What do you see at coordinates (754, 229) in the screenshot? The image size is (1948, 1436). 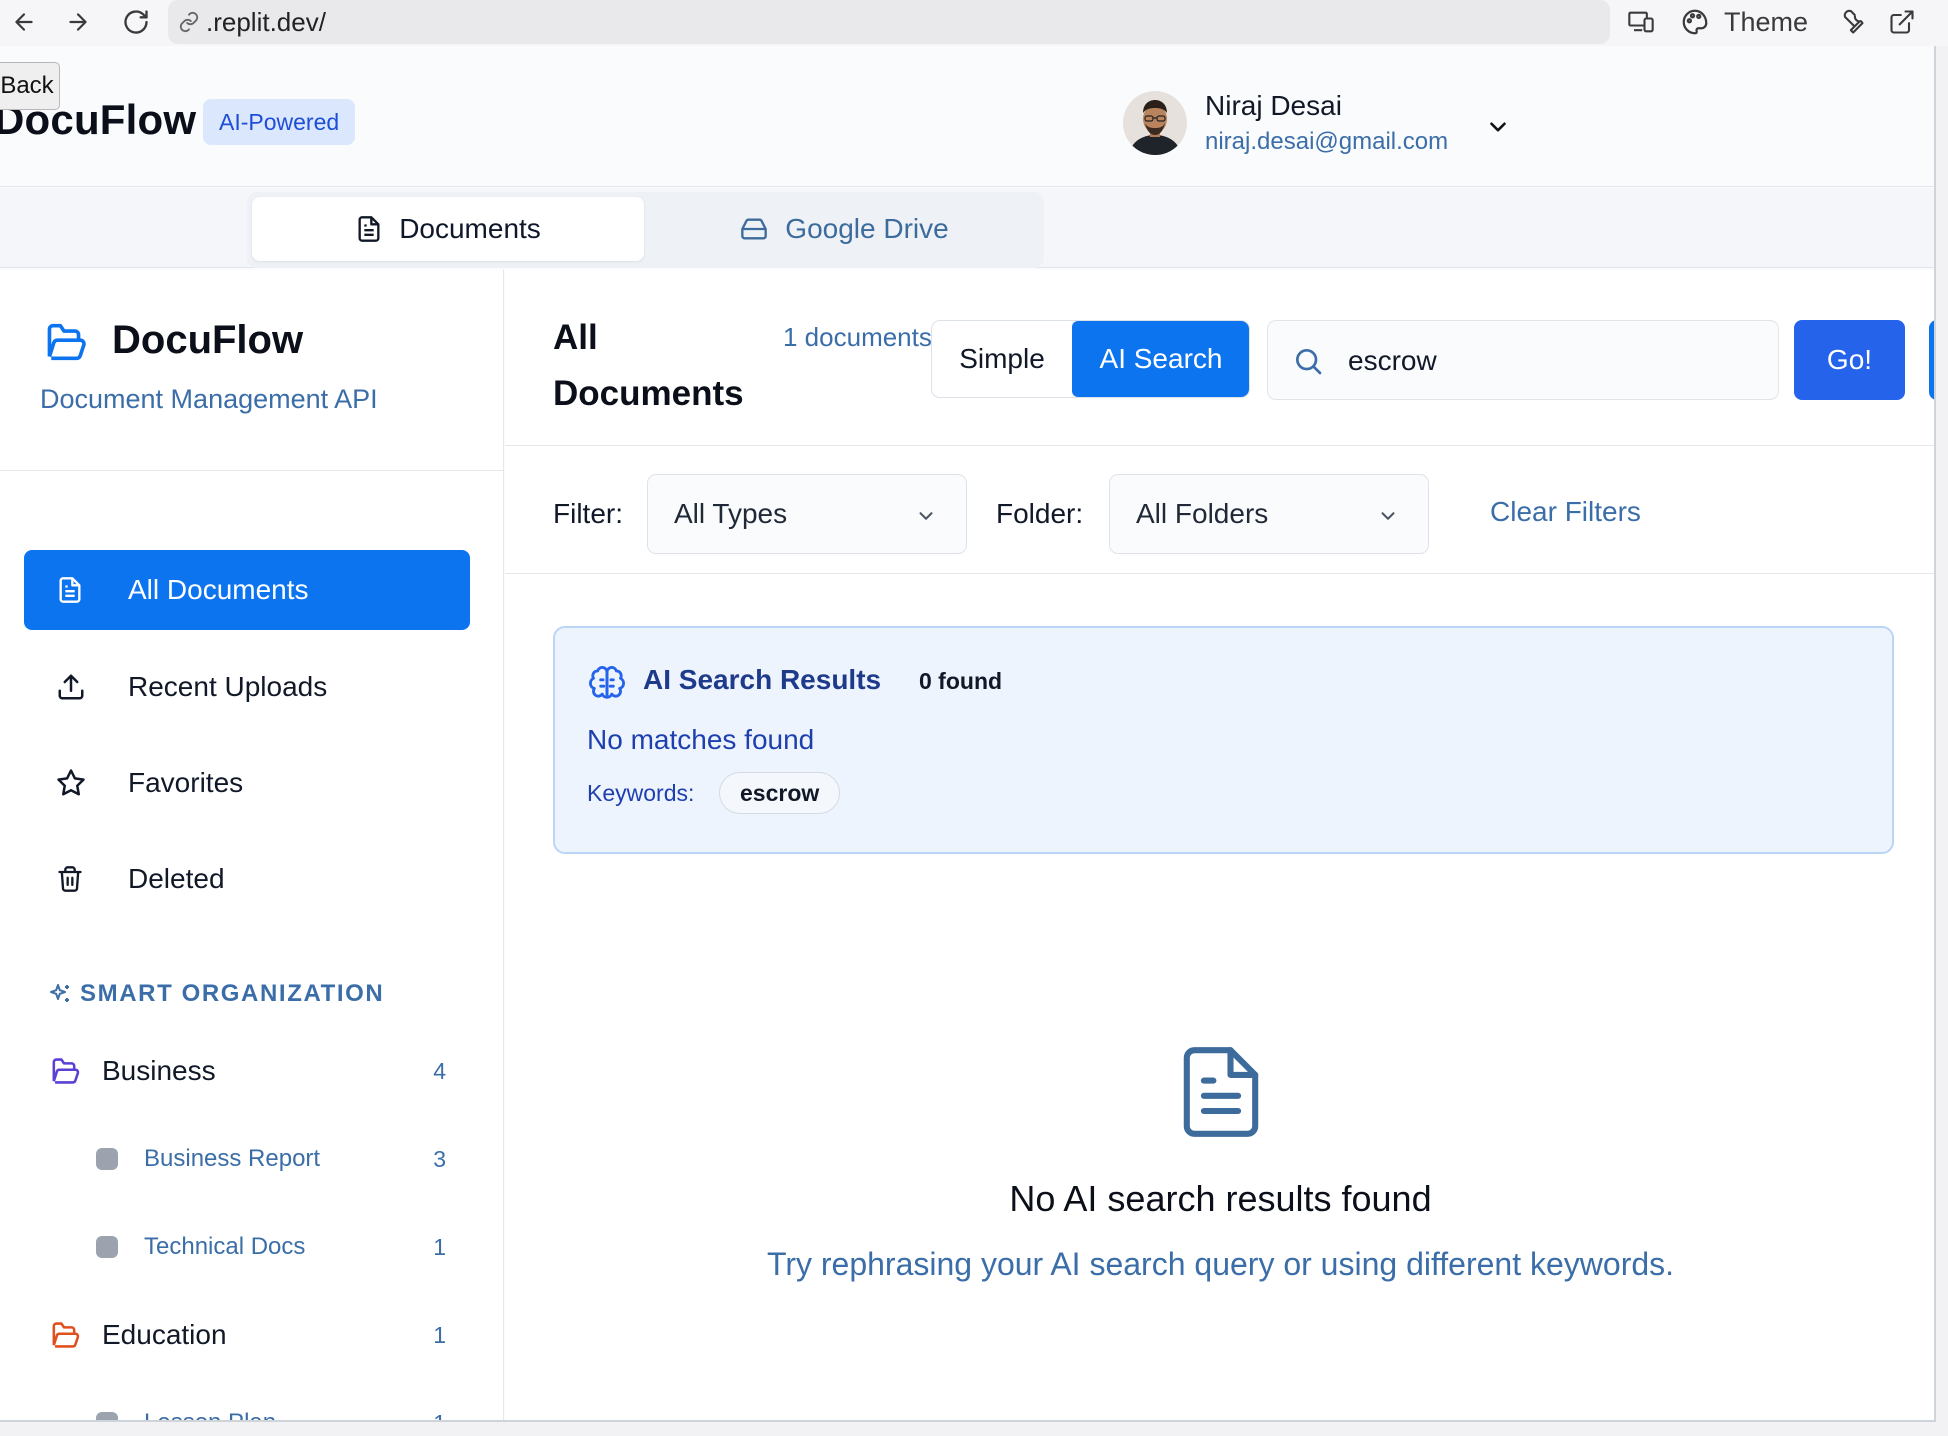 I see `hard-drive-icon` at bounding box center [754, 229].